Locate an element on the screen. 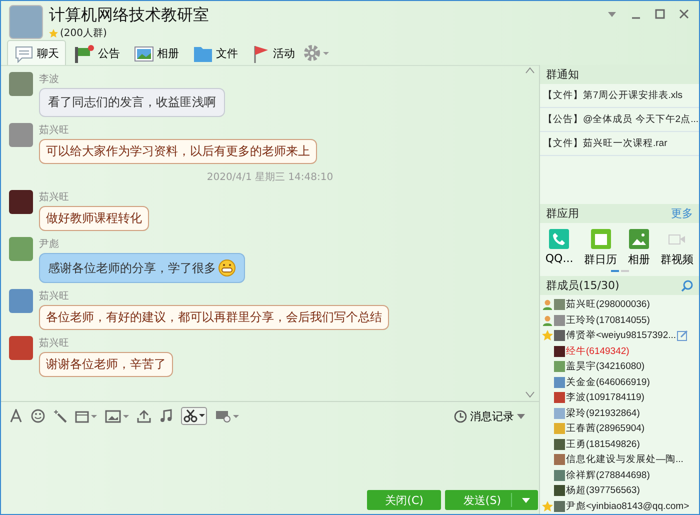 The image size is (700, 515). message-bubble: 可以给大家作为学习资料，以后有更多的老师来上 is located at coordinates (178, 151).